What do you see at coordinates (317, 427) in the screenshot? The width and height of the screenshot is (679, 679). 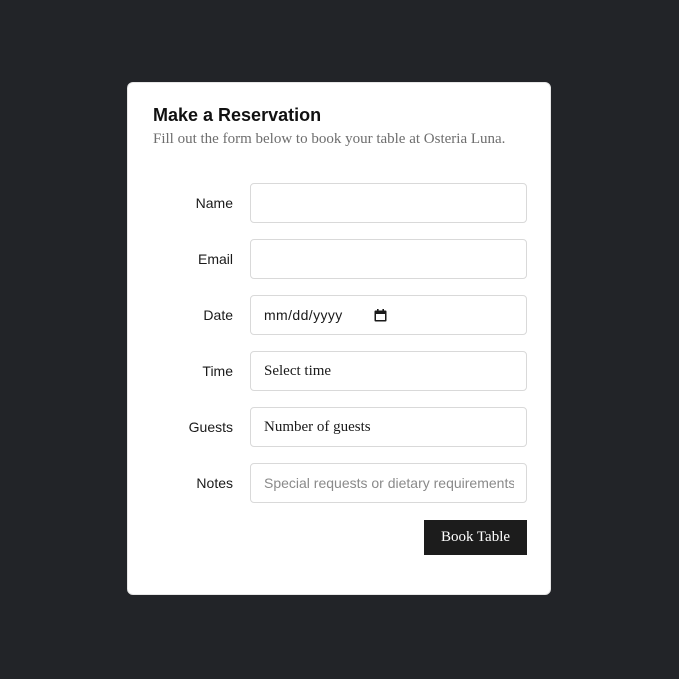 I see `guests-select-value: Number of guests` at bounding box center [317, 427].